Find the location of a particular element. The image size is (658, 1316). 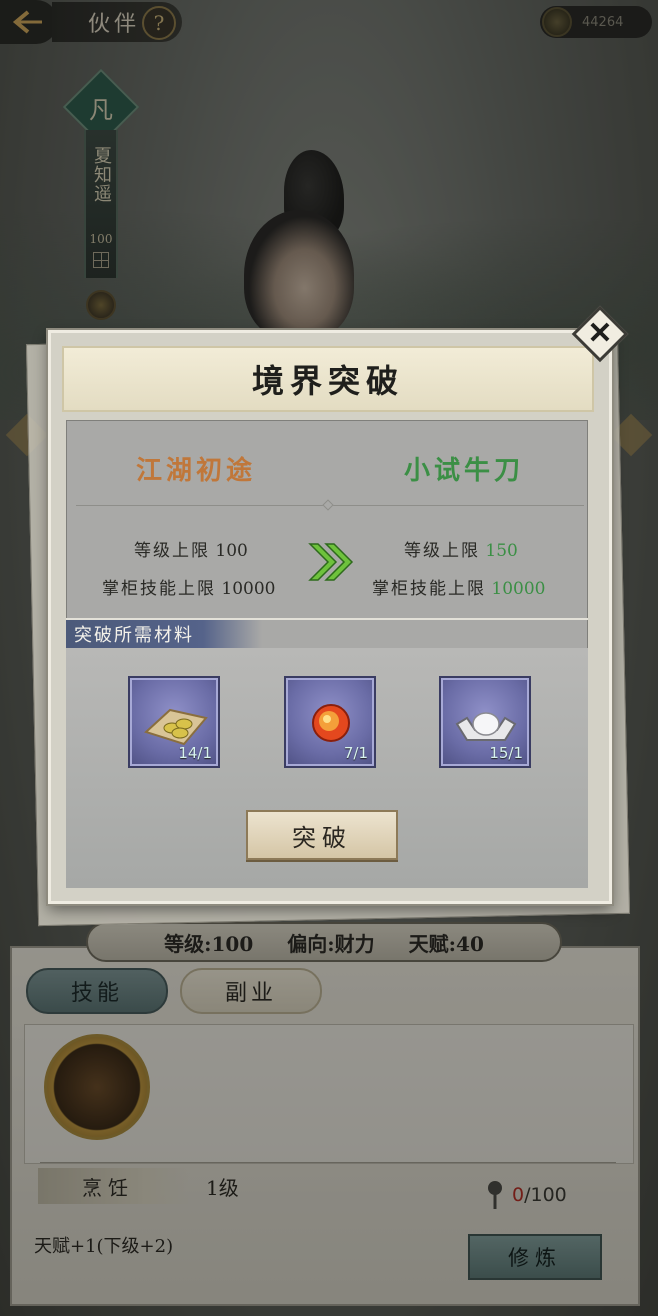

to-skill-cap-label: 掌柜技能上限 is located at coordinates (429, 589).